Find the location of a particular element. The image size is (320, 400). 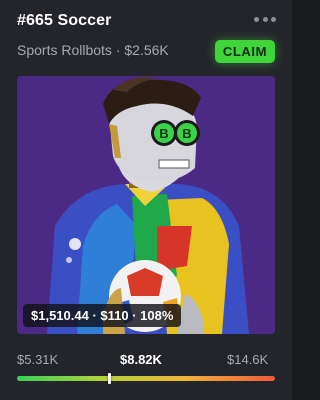

price-range-bar is located at coordinates (146, 378).